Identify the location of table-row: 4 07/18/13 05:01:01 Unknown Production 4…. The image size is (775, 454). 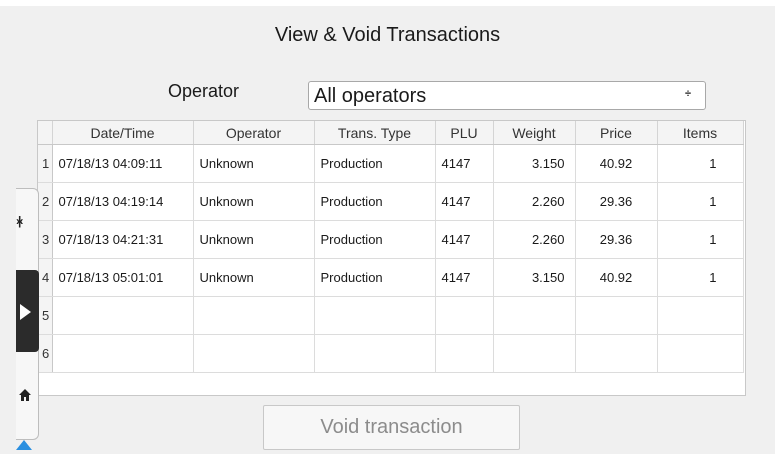
(391, 277).